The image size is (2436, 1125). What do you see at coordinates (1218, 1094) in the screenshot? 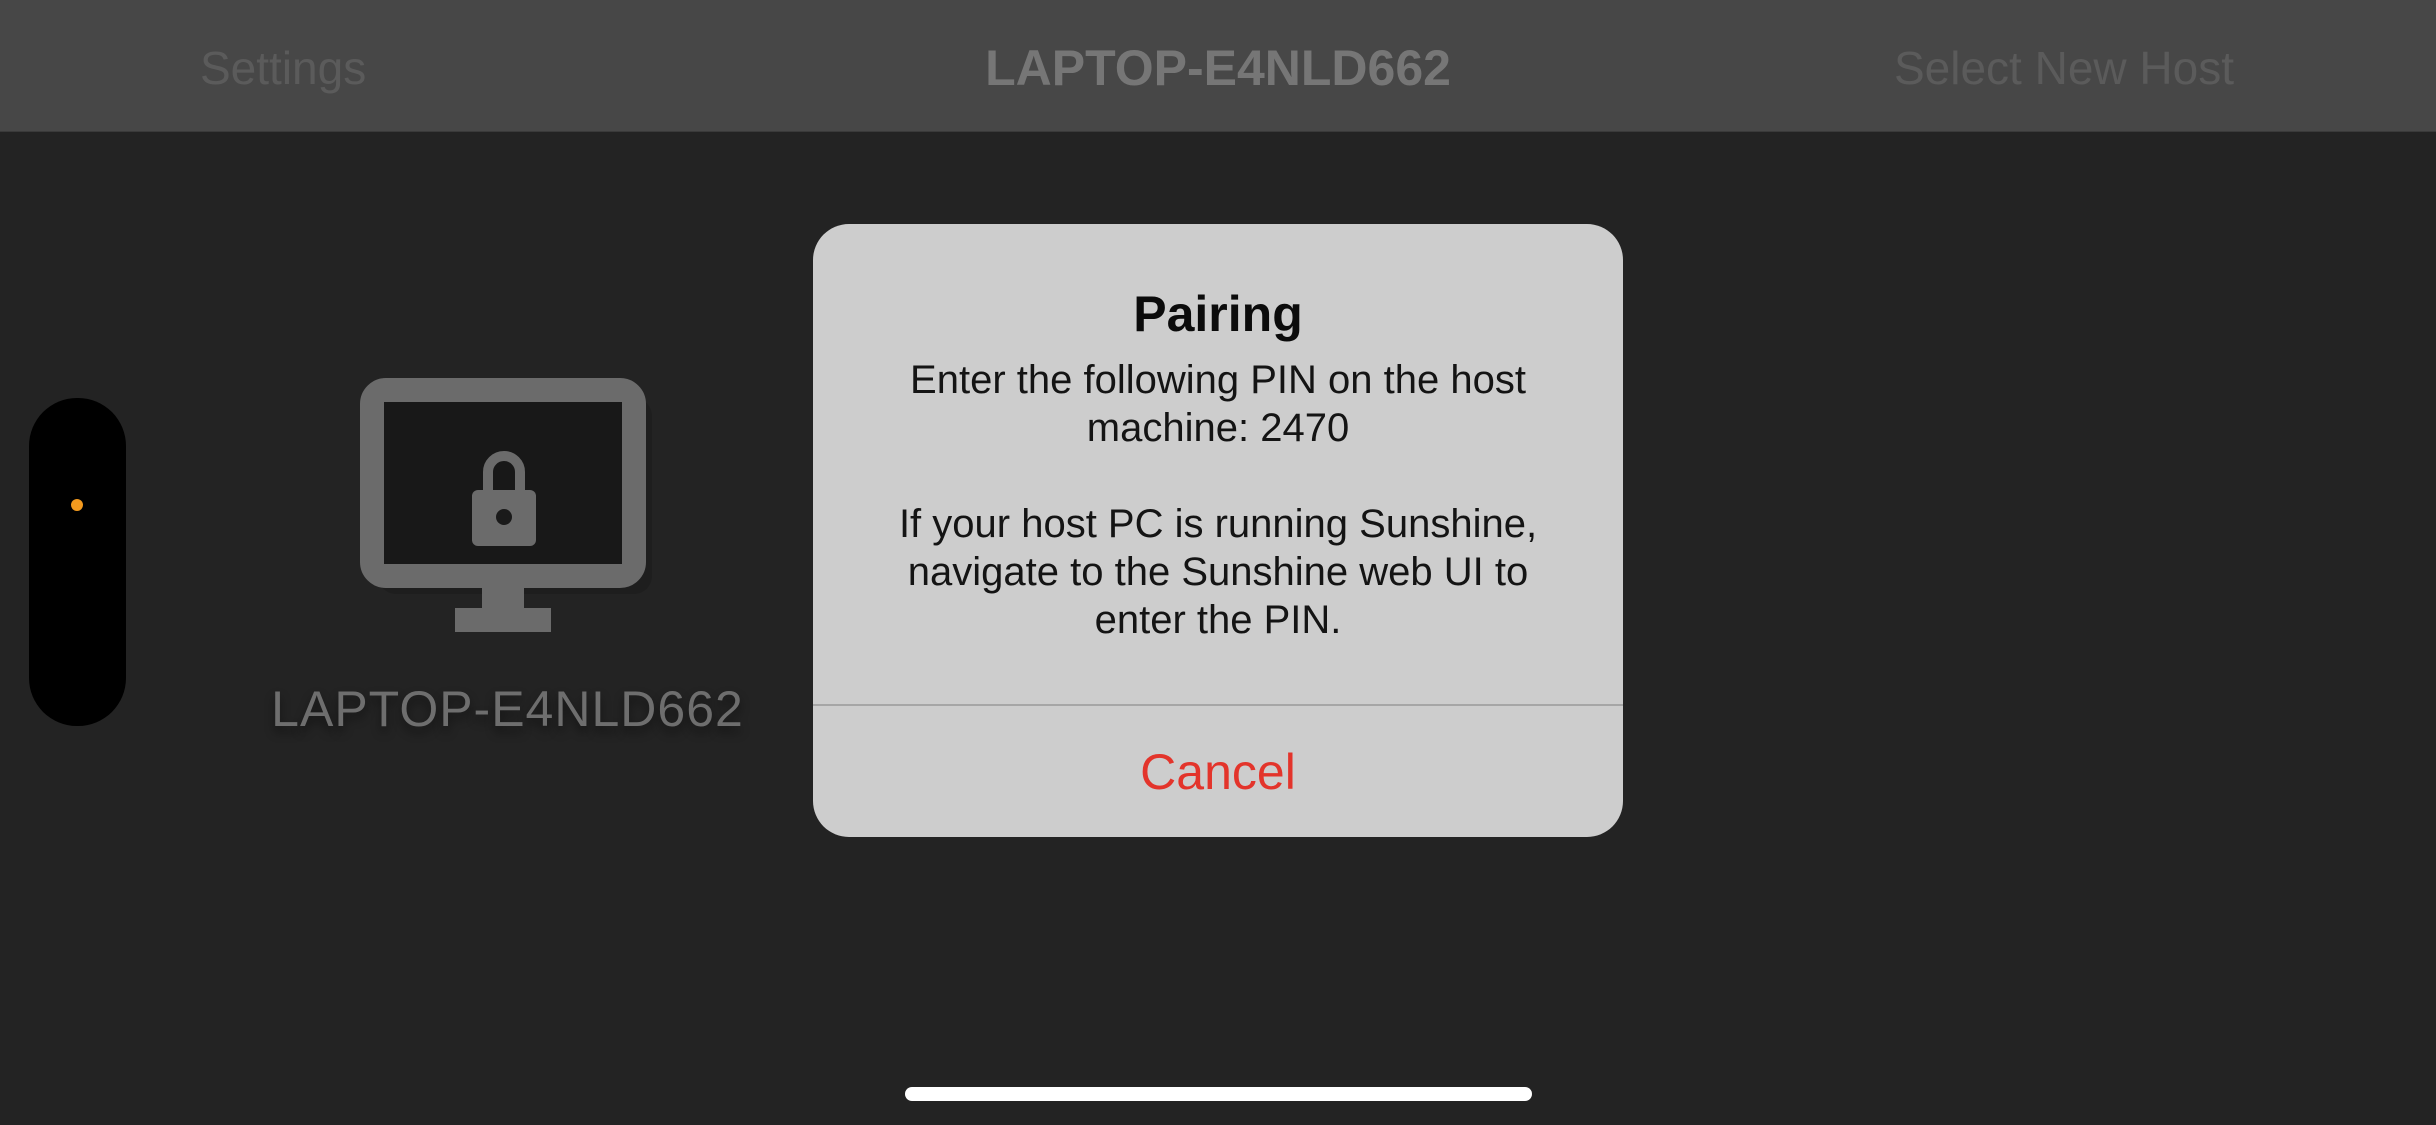
I see `home-indicator` at bounding box center [1218, 1094].